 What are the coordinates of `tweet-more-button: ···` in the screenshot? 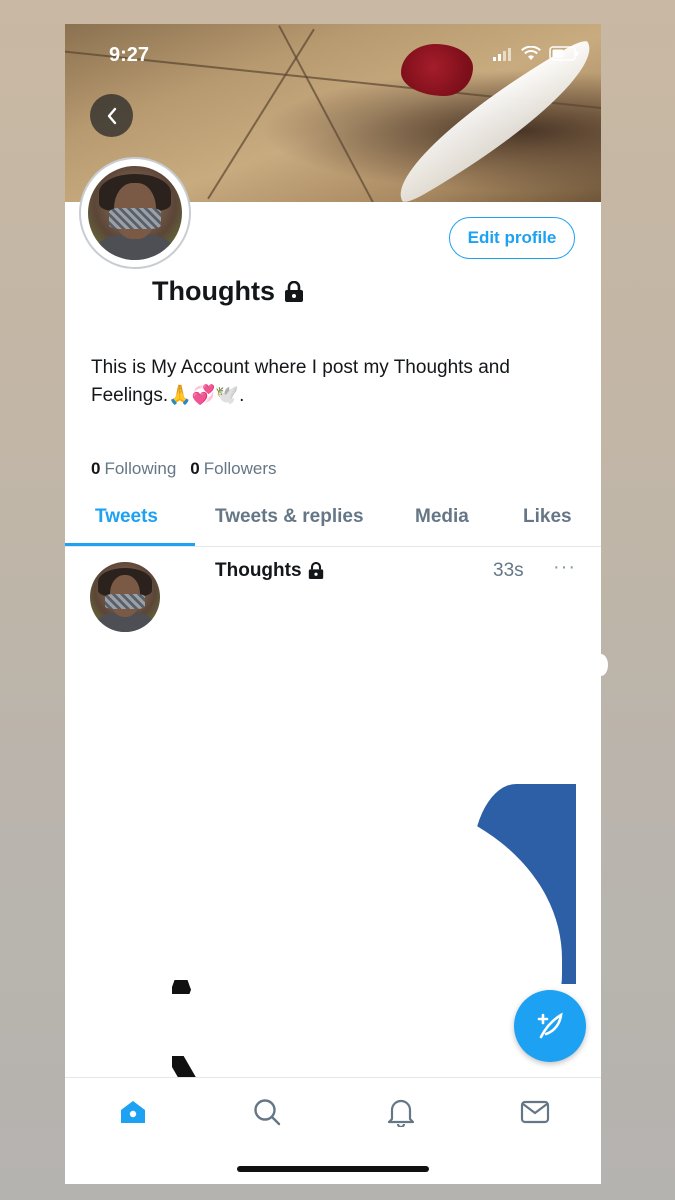 It's located at (564, 567).